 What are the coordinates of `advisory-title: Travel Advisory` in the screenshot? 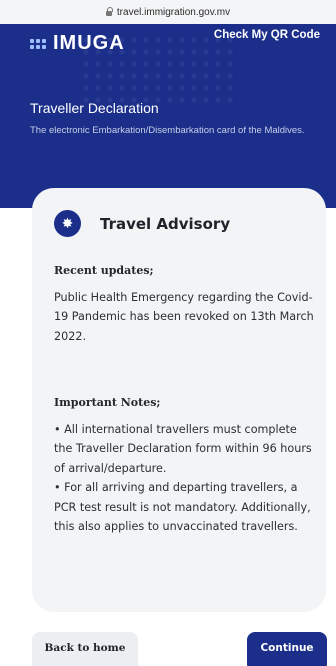 It's located at (165, 223).